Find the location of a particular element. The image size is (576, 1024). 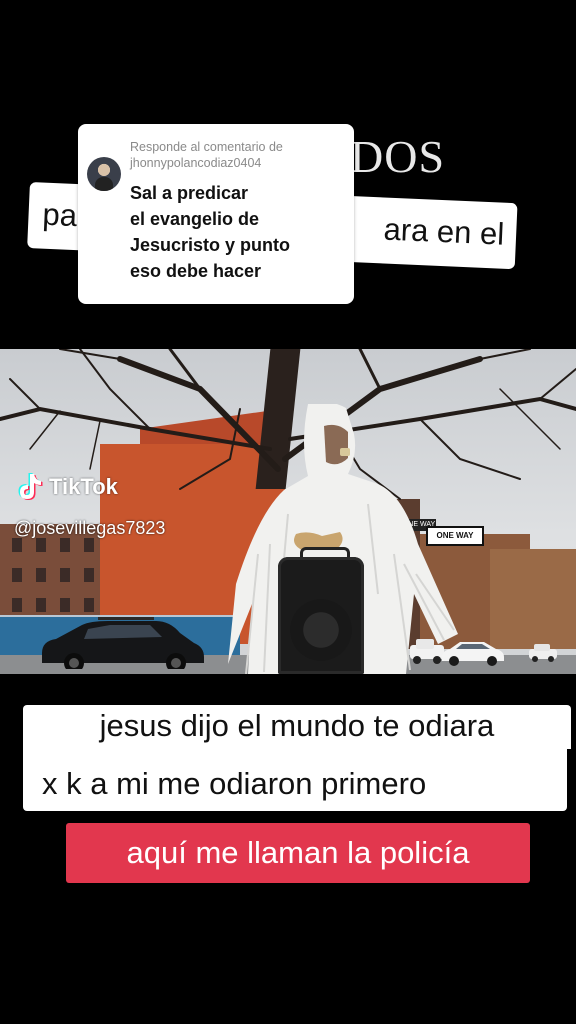

car-white-far is located at coordinates (543, 653).